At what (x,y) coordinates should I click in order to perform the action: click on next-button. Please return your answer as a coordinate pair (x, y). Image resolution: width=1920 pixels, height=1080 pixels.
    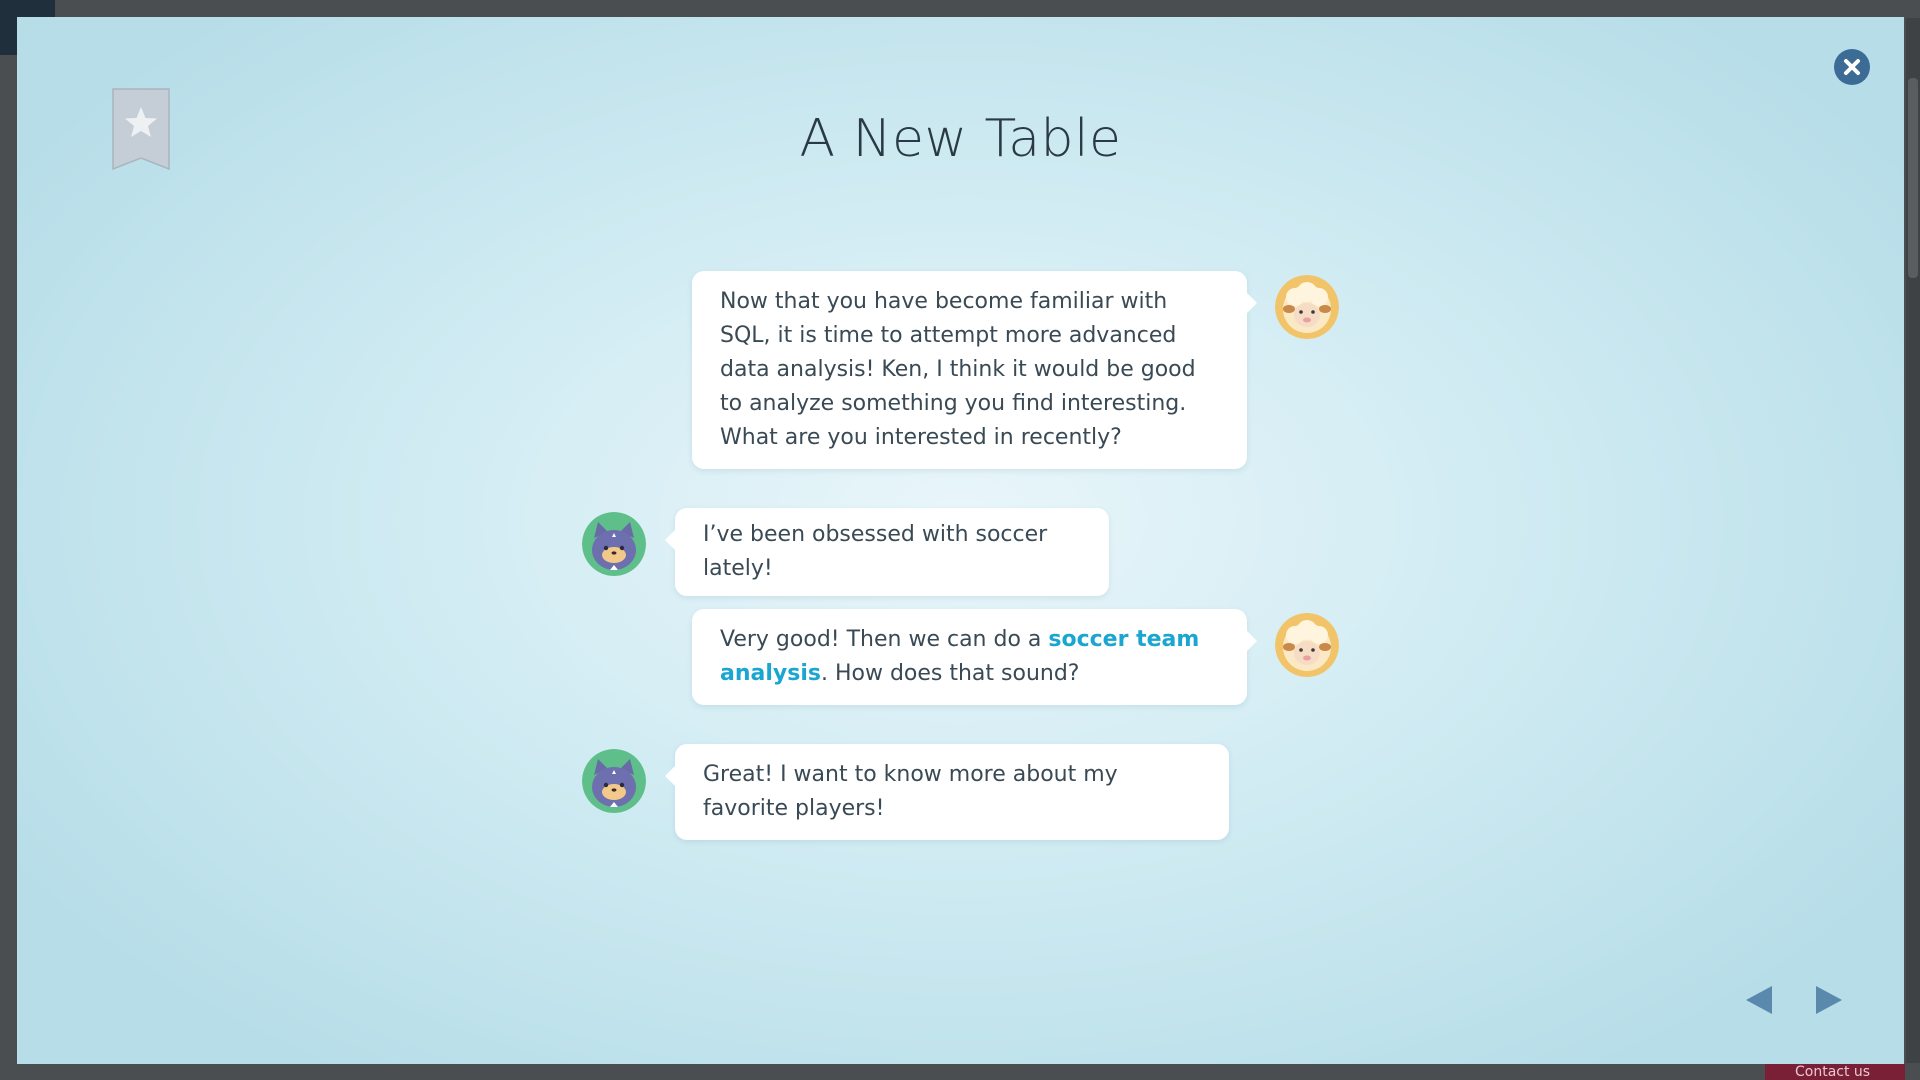
    Looking at the image, I should click on (1829, 1000).